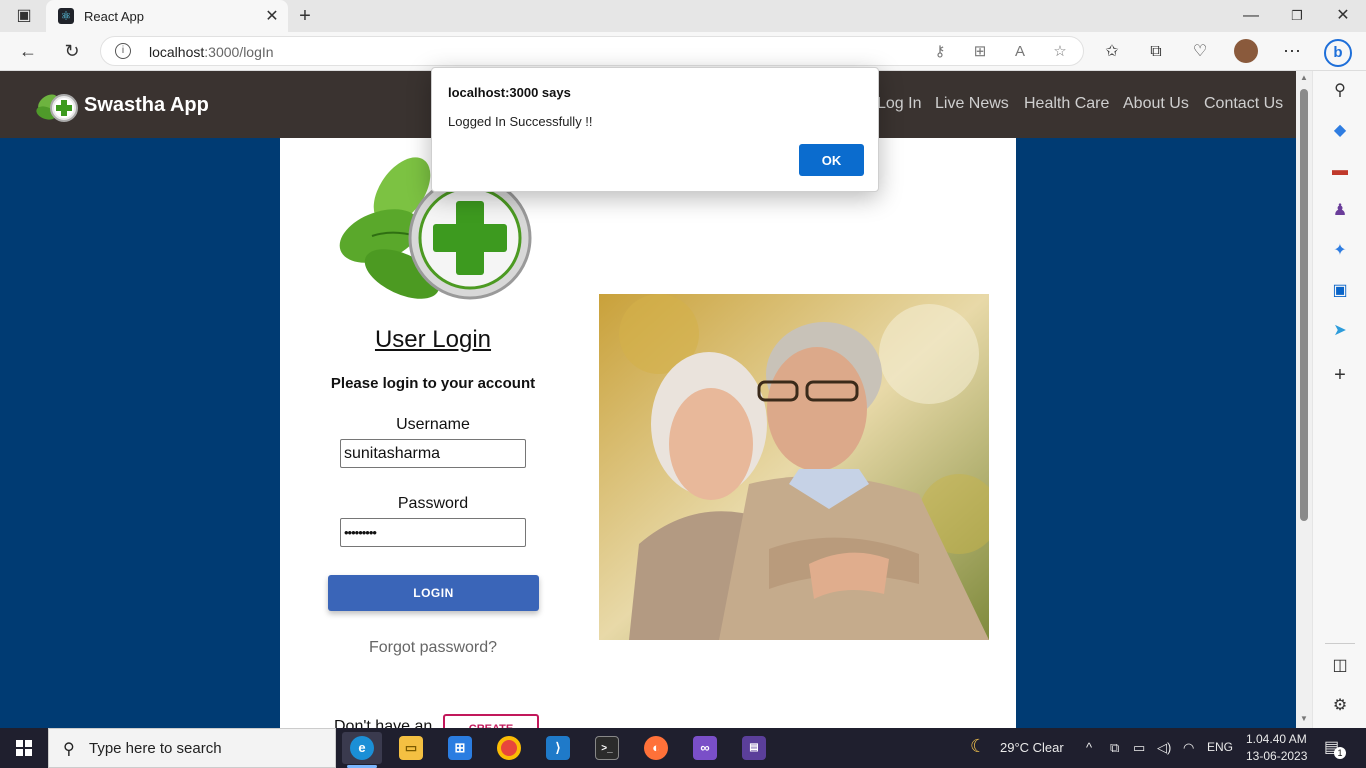 The image size is (1366, 768). I want to click on folder-icon: ▭, so click(411, 748).